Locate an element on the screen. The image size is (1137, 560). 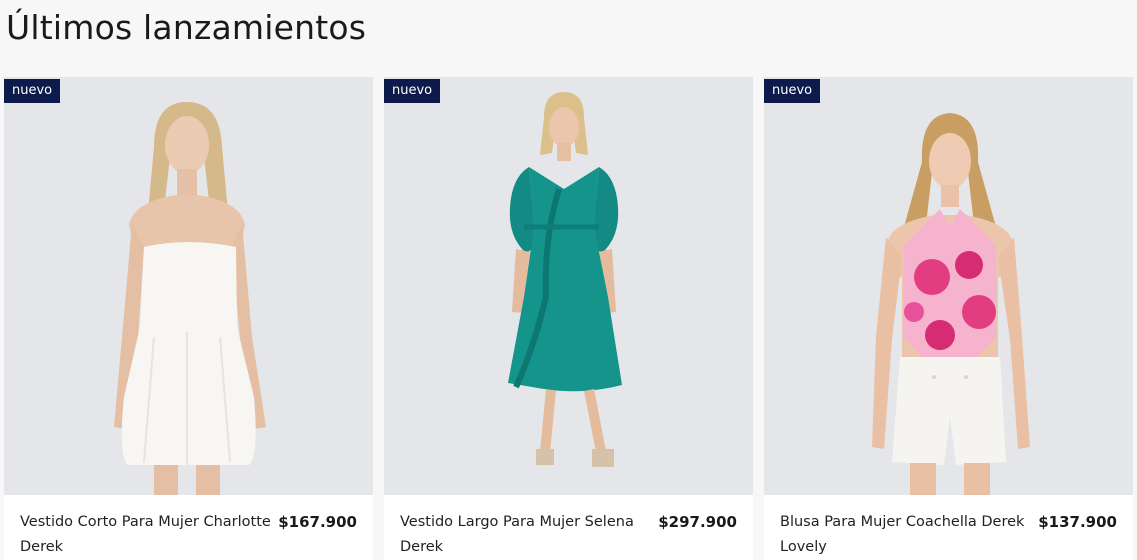
product-price: $137.900 is located at coordinates (1077, 522).